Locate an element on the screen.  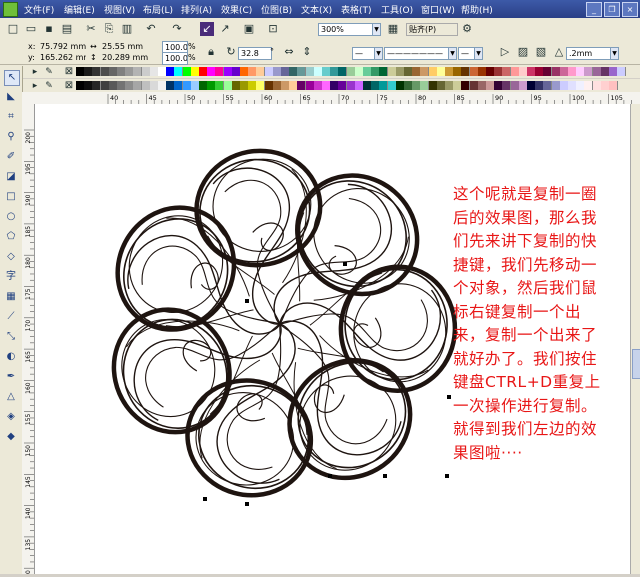
ruler-label: 190 is located at coordinates (28, 200).